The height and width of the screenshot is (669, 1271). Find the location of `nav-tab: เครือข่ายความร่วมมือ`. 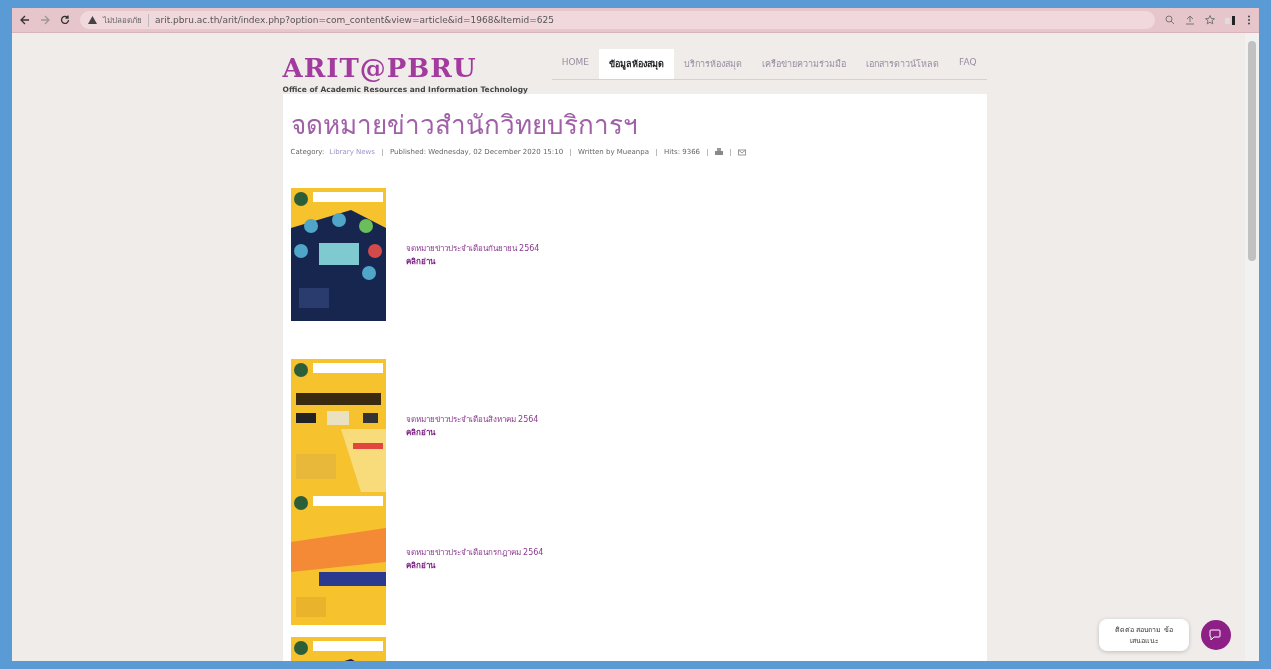

nav-tab: เครือข่ายความร่วมมือ is located at coordinates (804, 64).